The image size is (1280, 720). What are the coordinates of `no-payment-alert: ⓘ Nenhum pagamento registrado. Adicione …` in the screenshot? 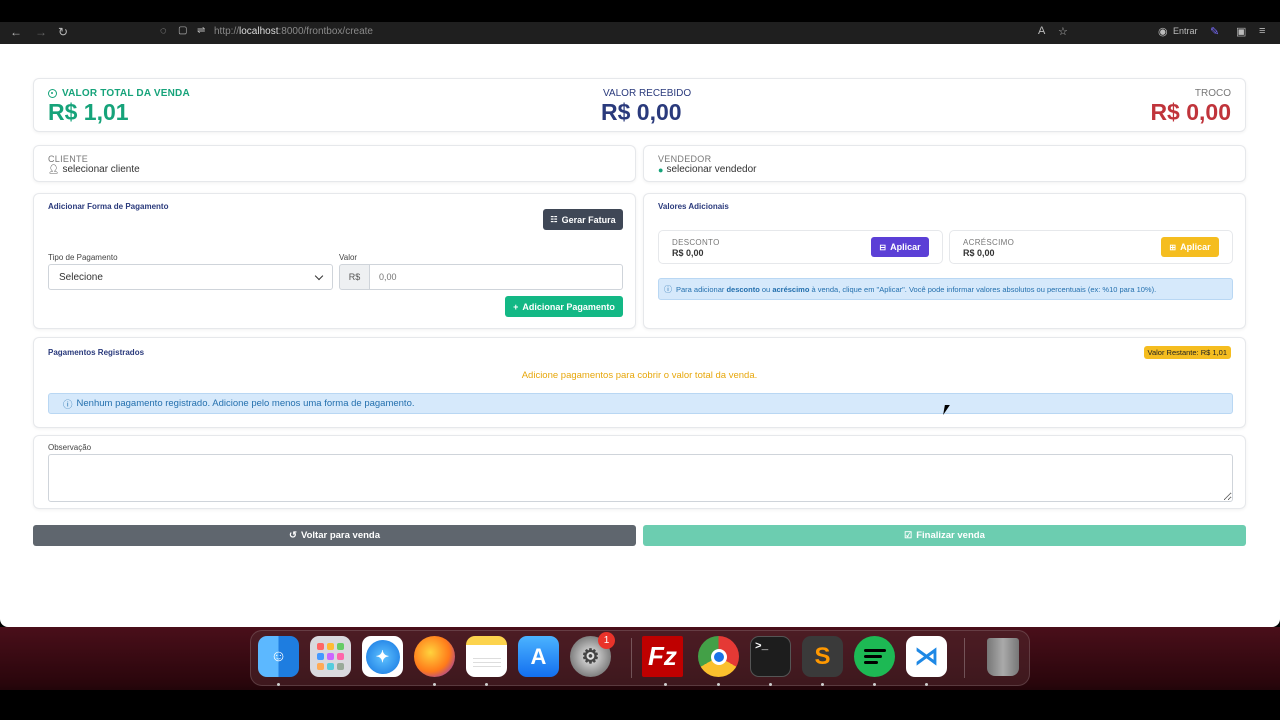 It's located at (640, 403).